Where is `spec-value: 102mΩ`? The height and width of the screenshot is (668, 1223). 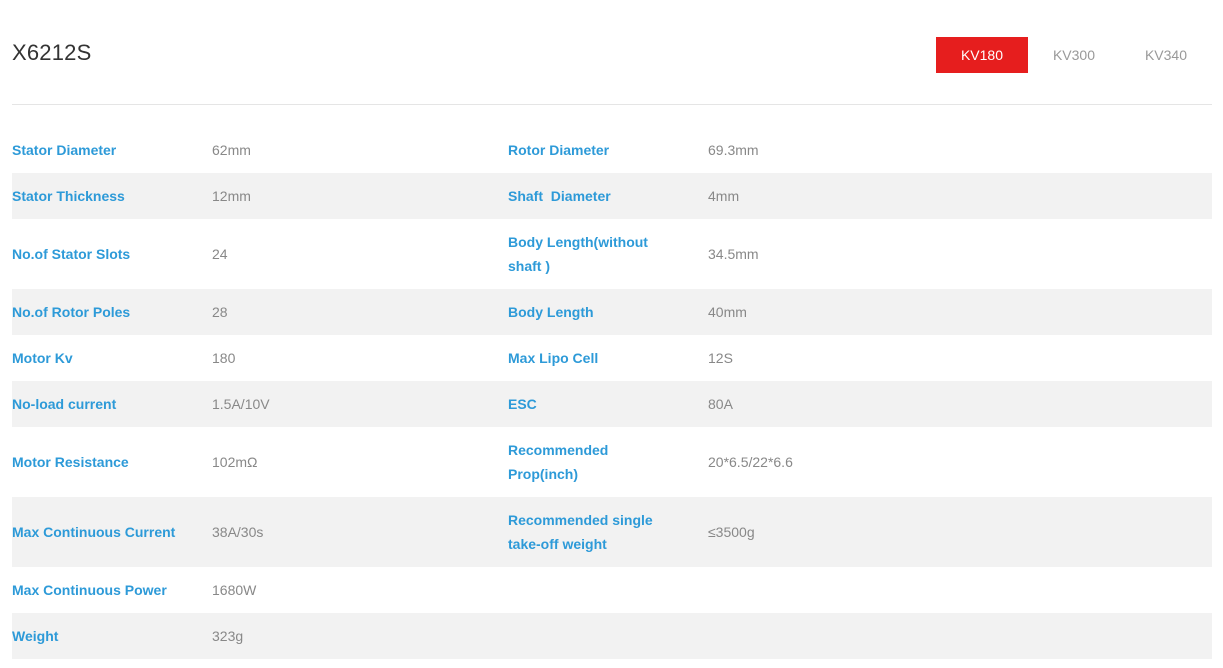
spec-value: 102mΩ is located at coordinates (235, 462).